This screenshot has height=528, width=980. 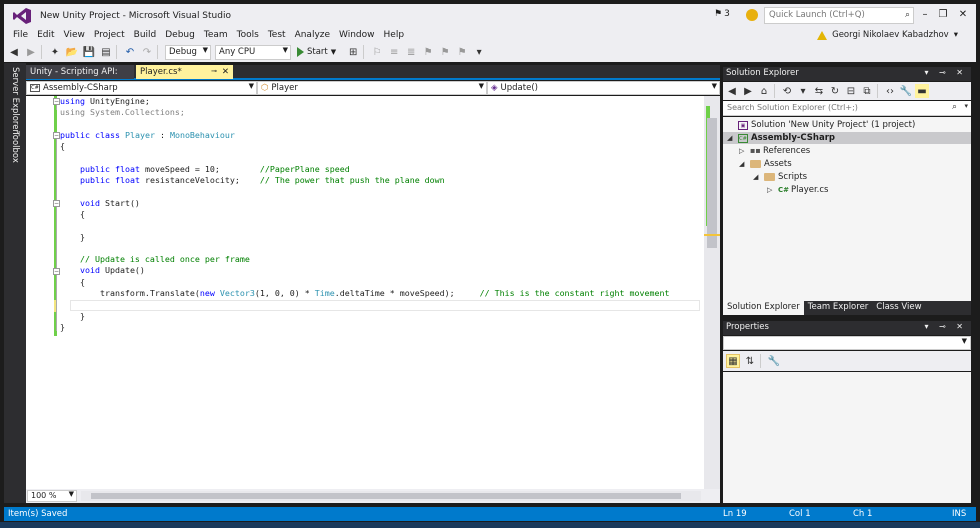 What do you see at coordinates (372, 88) in the screenshot?
I see `class-nav-select: ⬡ Player ▼` at bounding box center [372, 88].